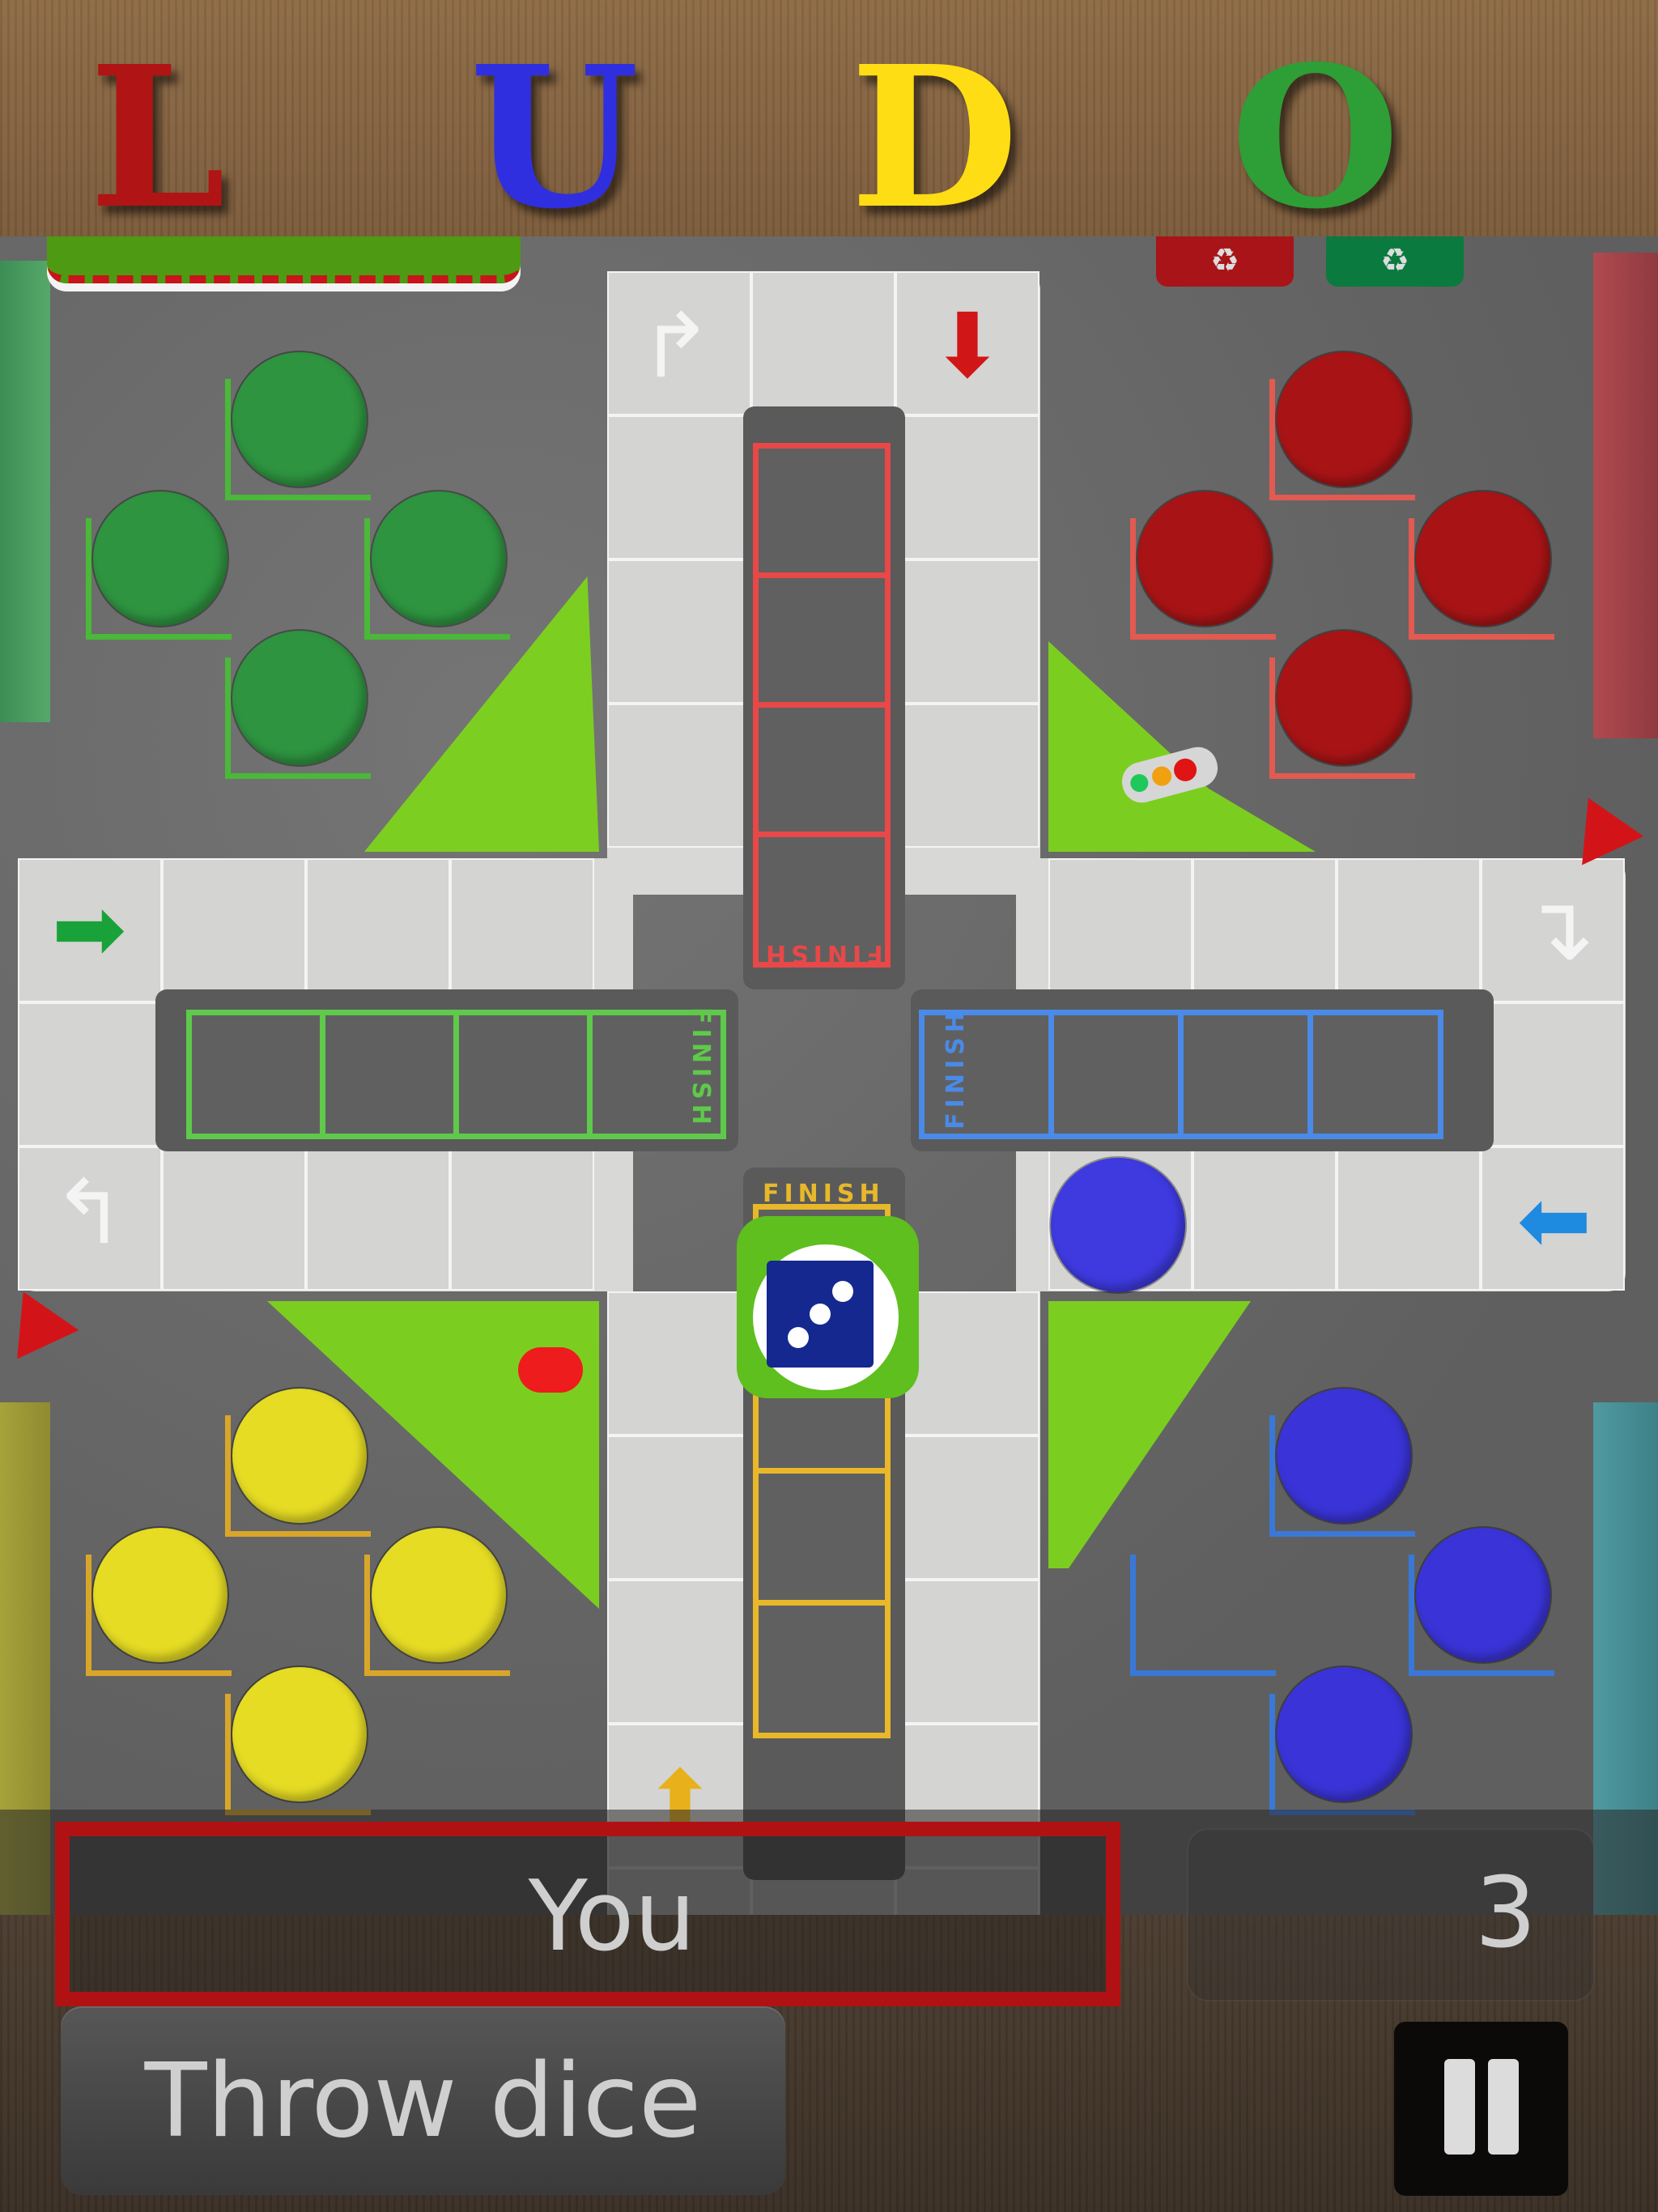 The height and width of the screenshot is (2212, 1658). I want to click on current-player-panel: You, so click(587, 1914).